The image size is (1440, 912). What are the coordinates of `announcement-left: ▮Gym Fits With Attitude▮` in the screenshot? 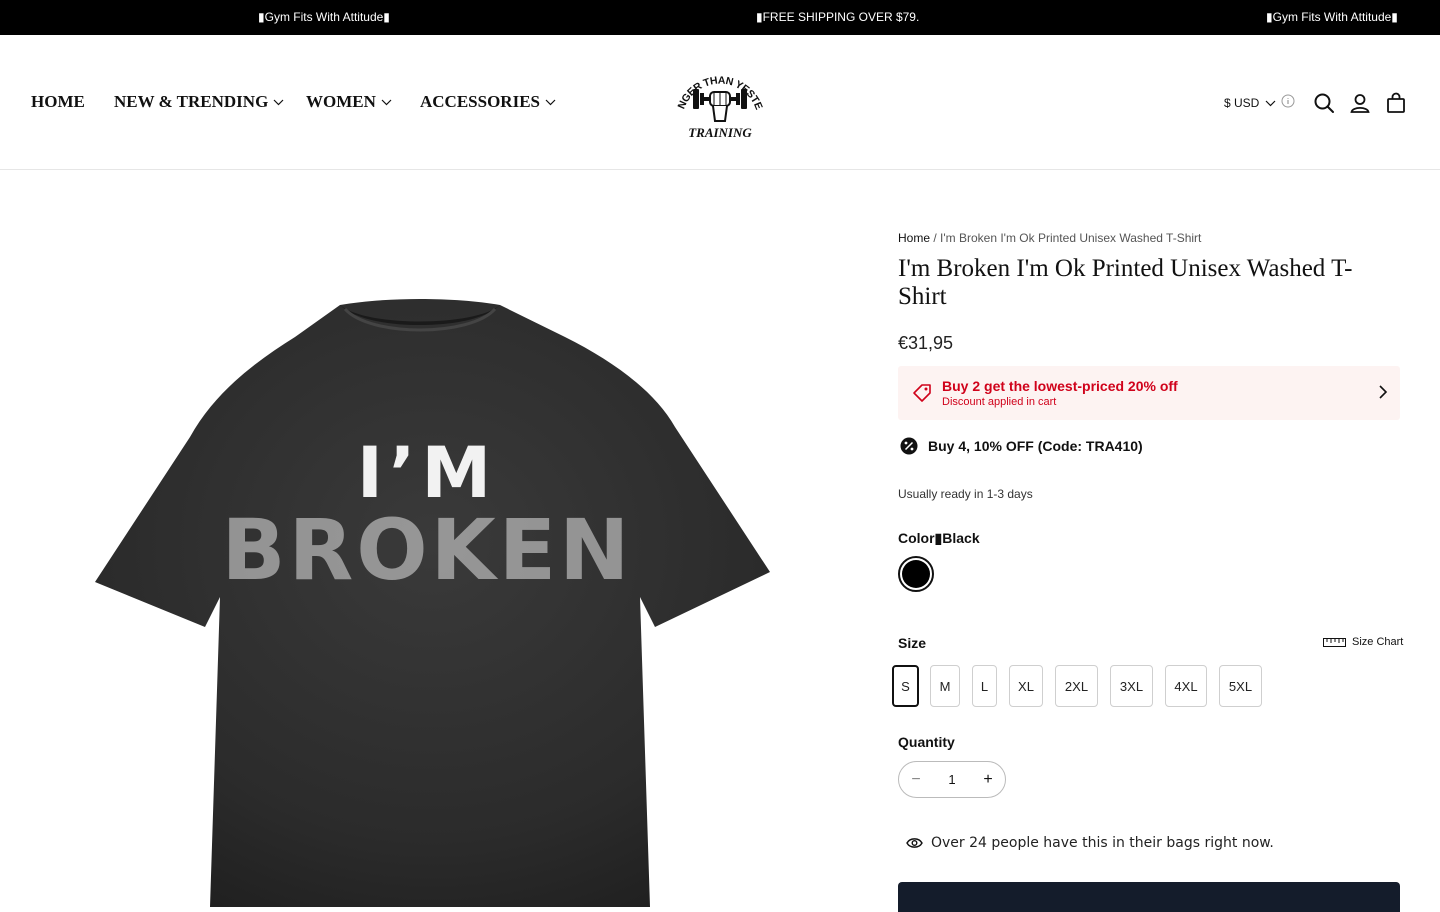 It's located at (324, 17).